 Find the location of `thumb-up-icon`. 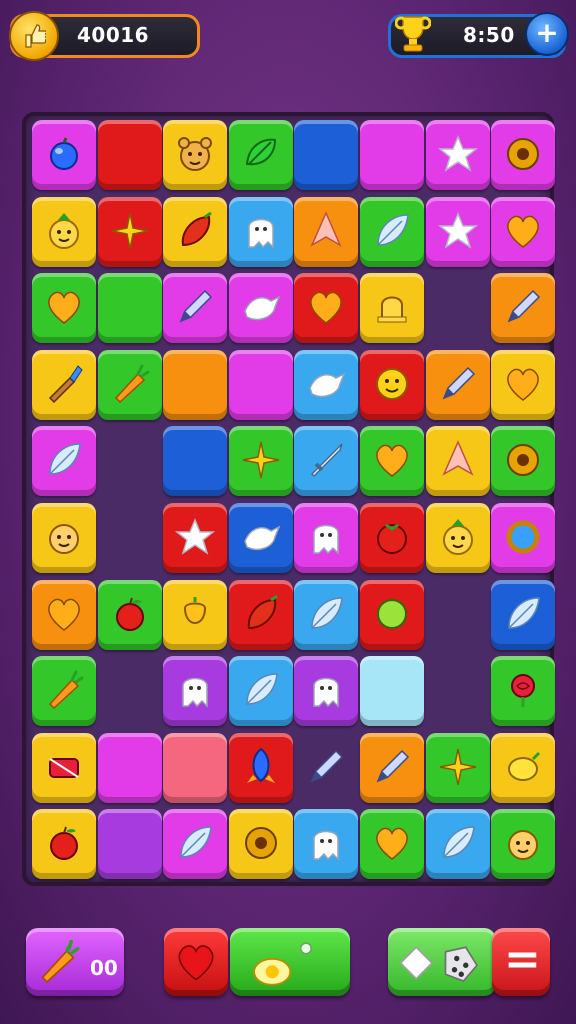

thumb-up-icon is located at coordinates (35, 36).